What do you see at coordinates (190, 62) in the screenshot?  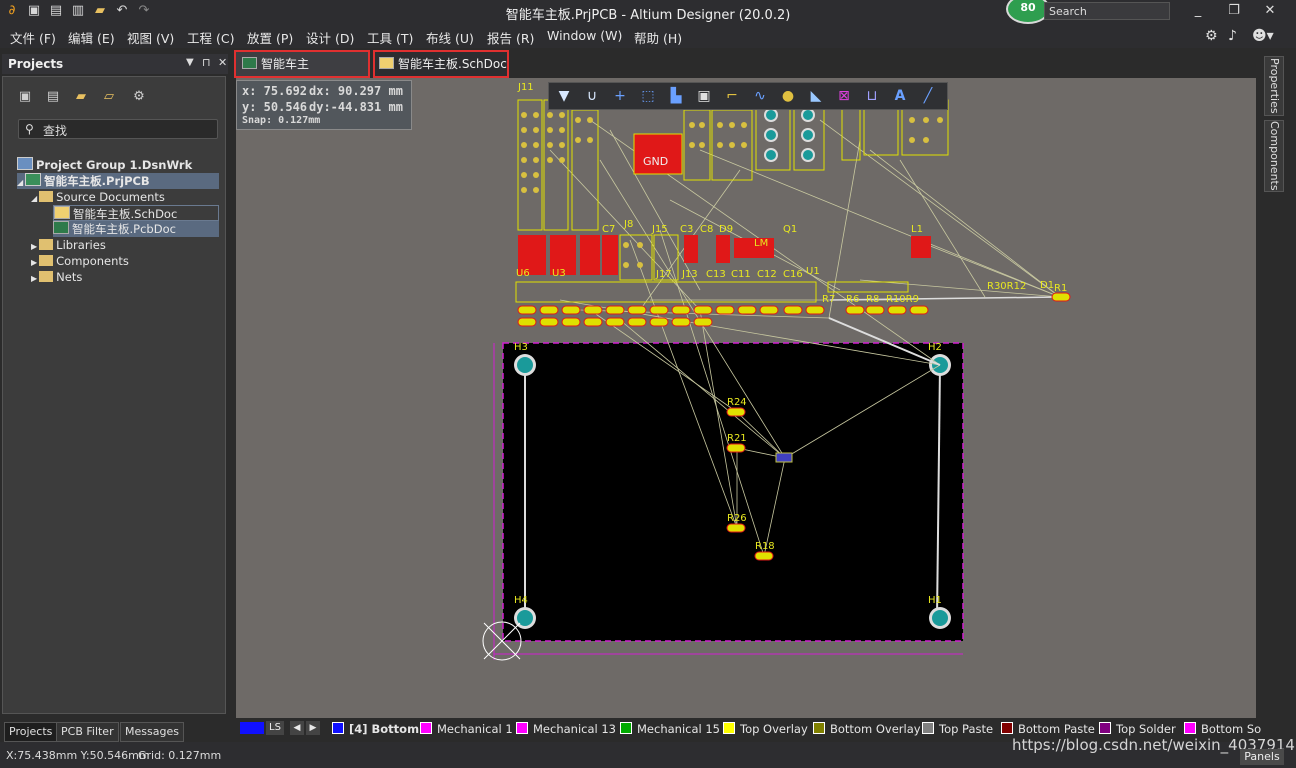 I see `panel-menu-icon: ▼` at bounding box center [190, 62].